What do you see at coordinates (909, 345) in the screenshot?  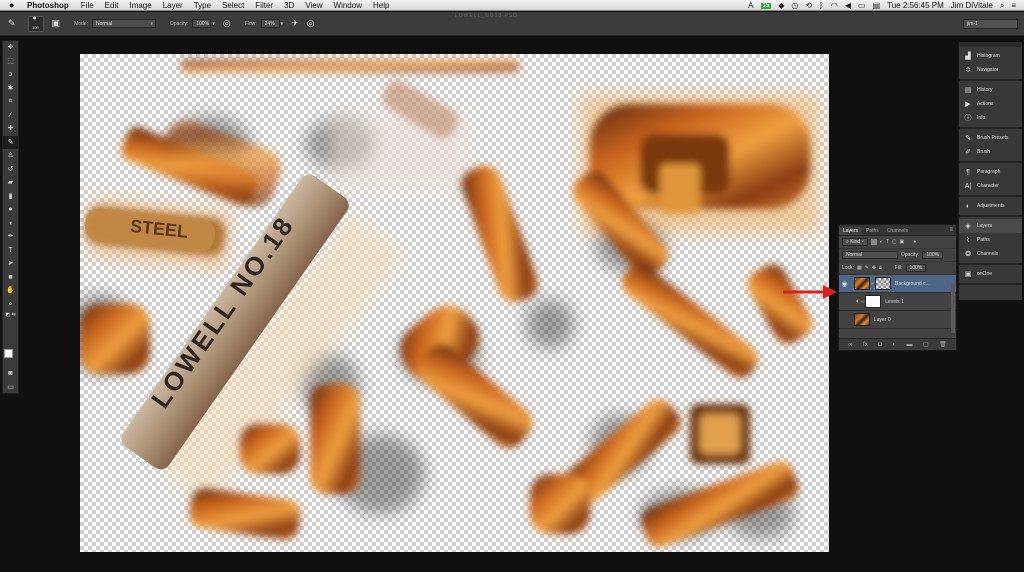 I see `new-group-icon: ▬` at bounding box center [909, 345].